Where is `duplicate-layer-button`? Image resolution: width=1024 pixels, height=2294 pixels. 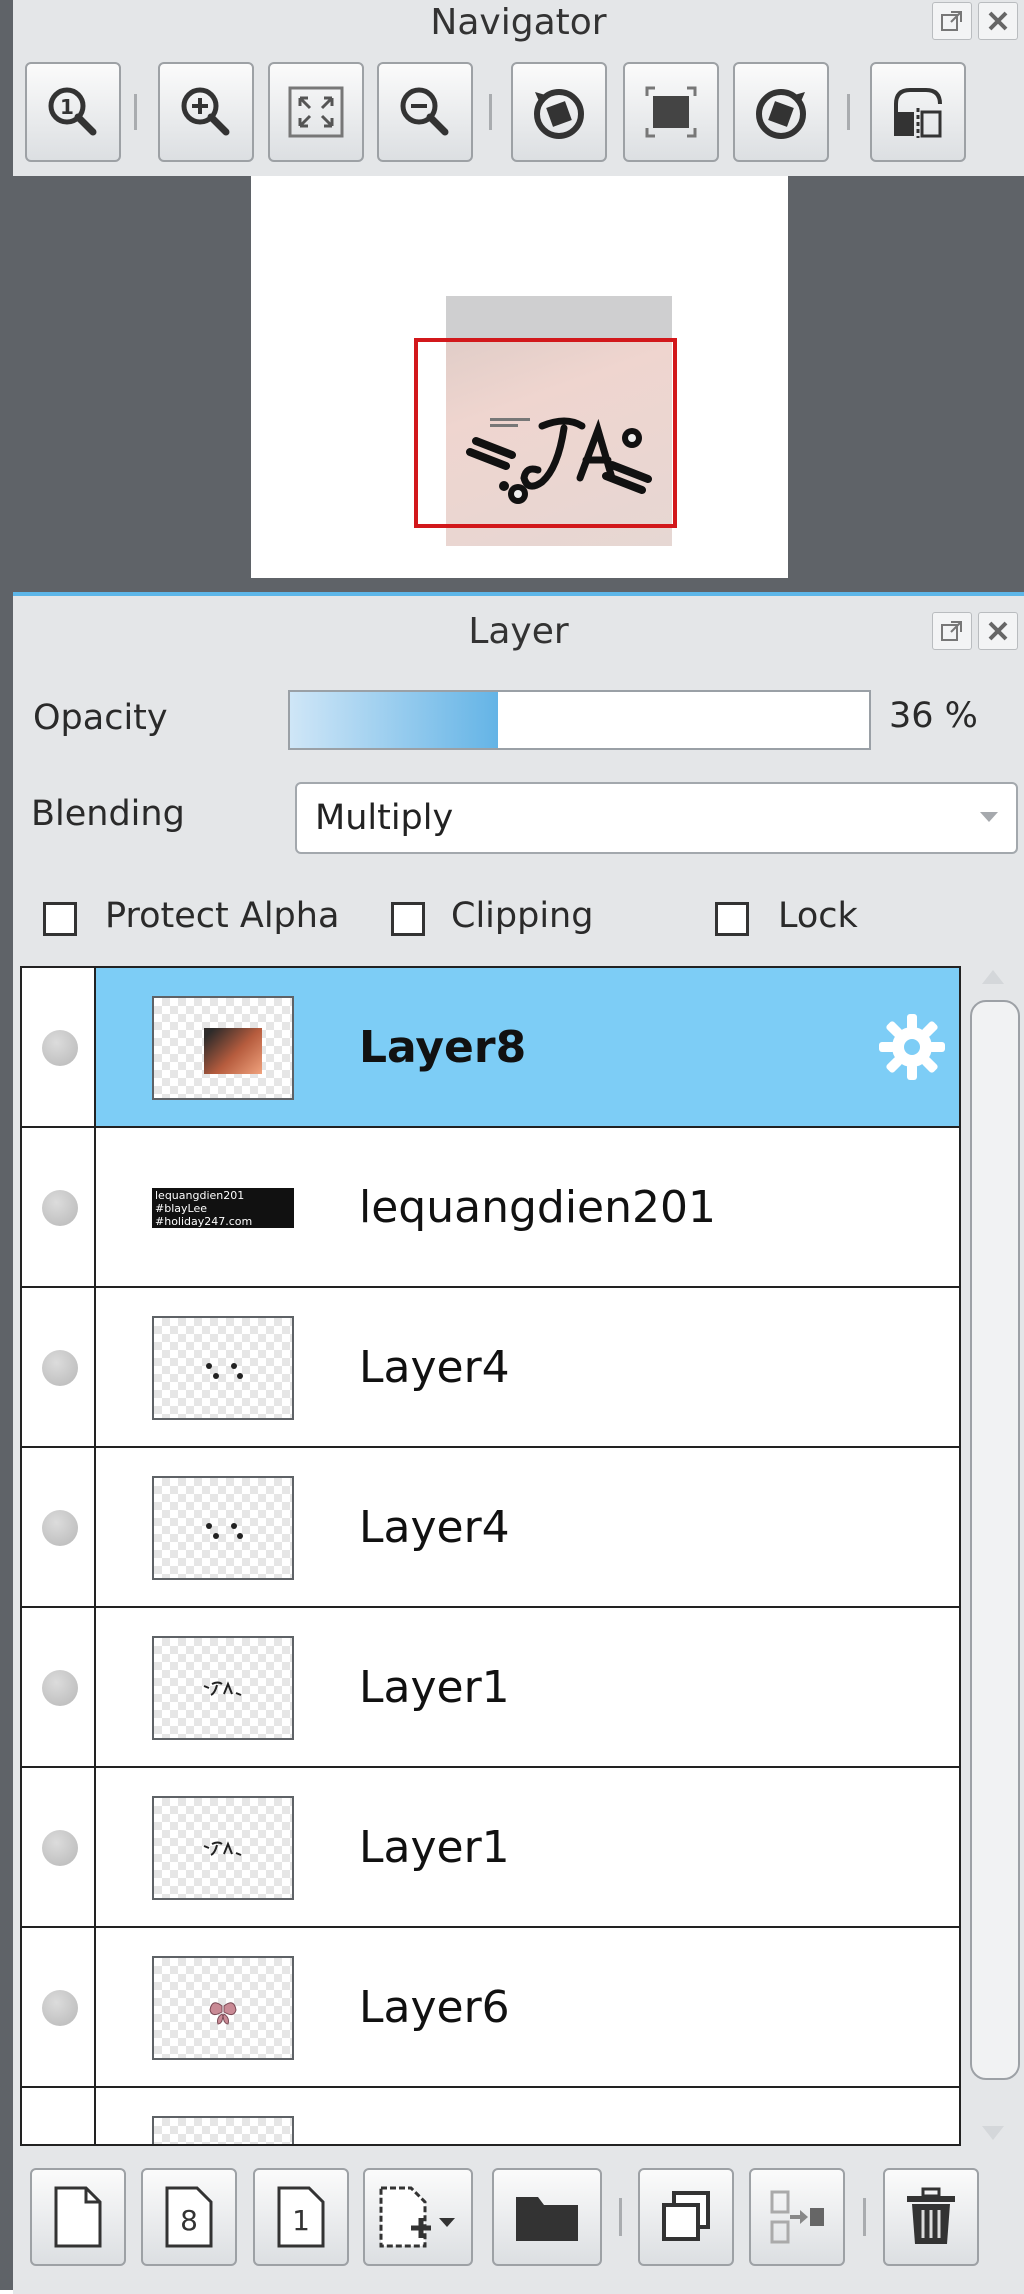
duplicate-layer-button is located at coordinates (686, 2217).